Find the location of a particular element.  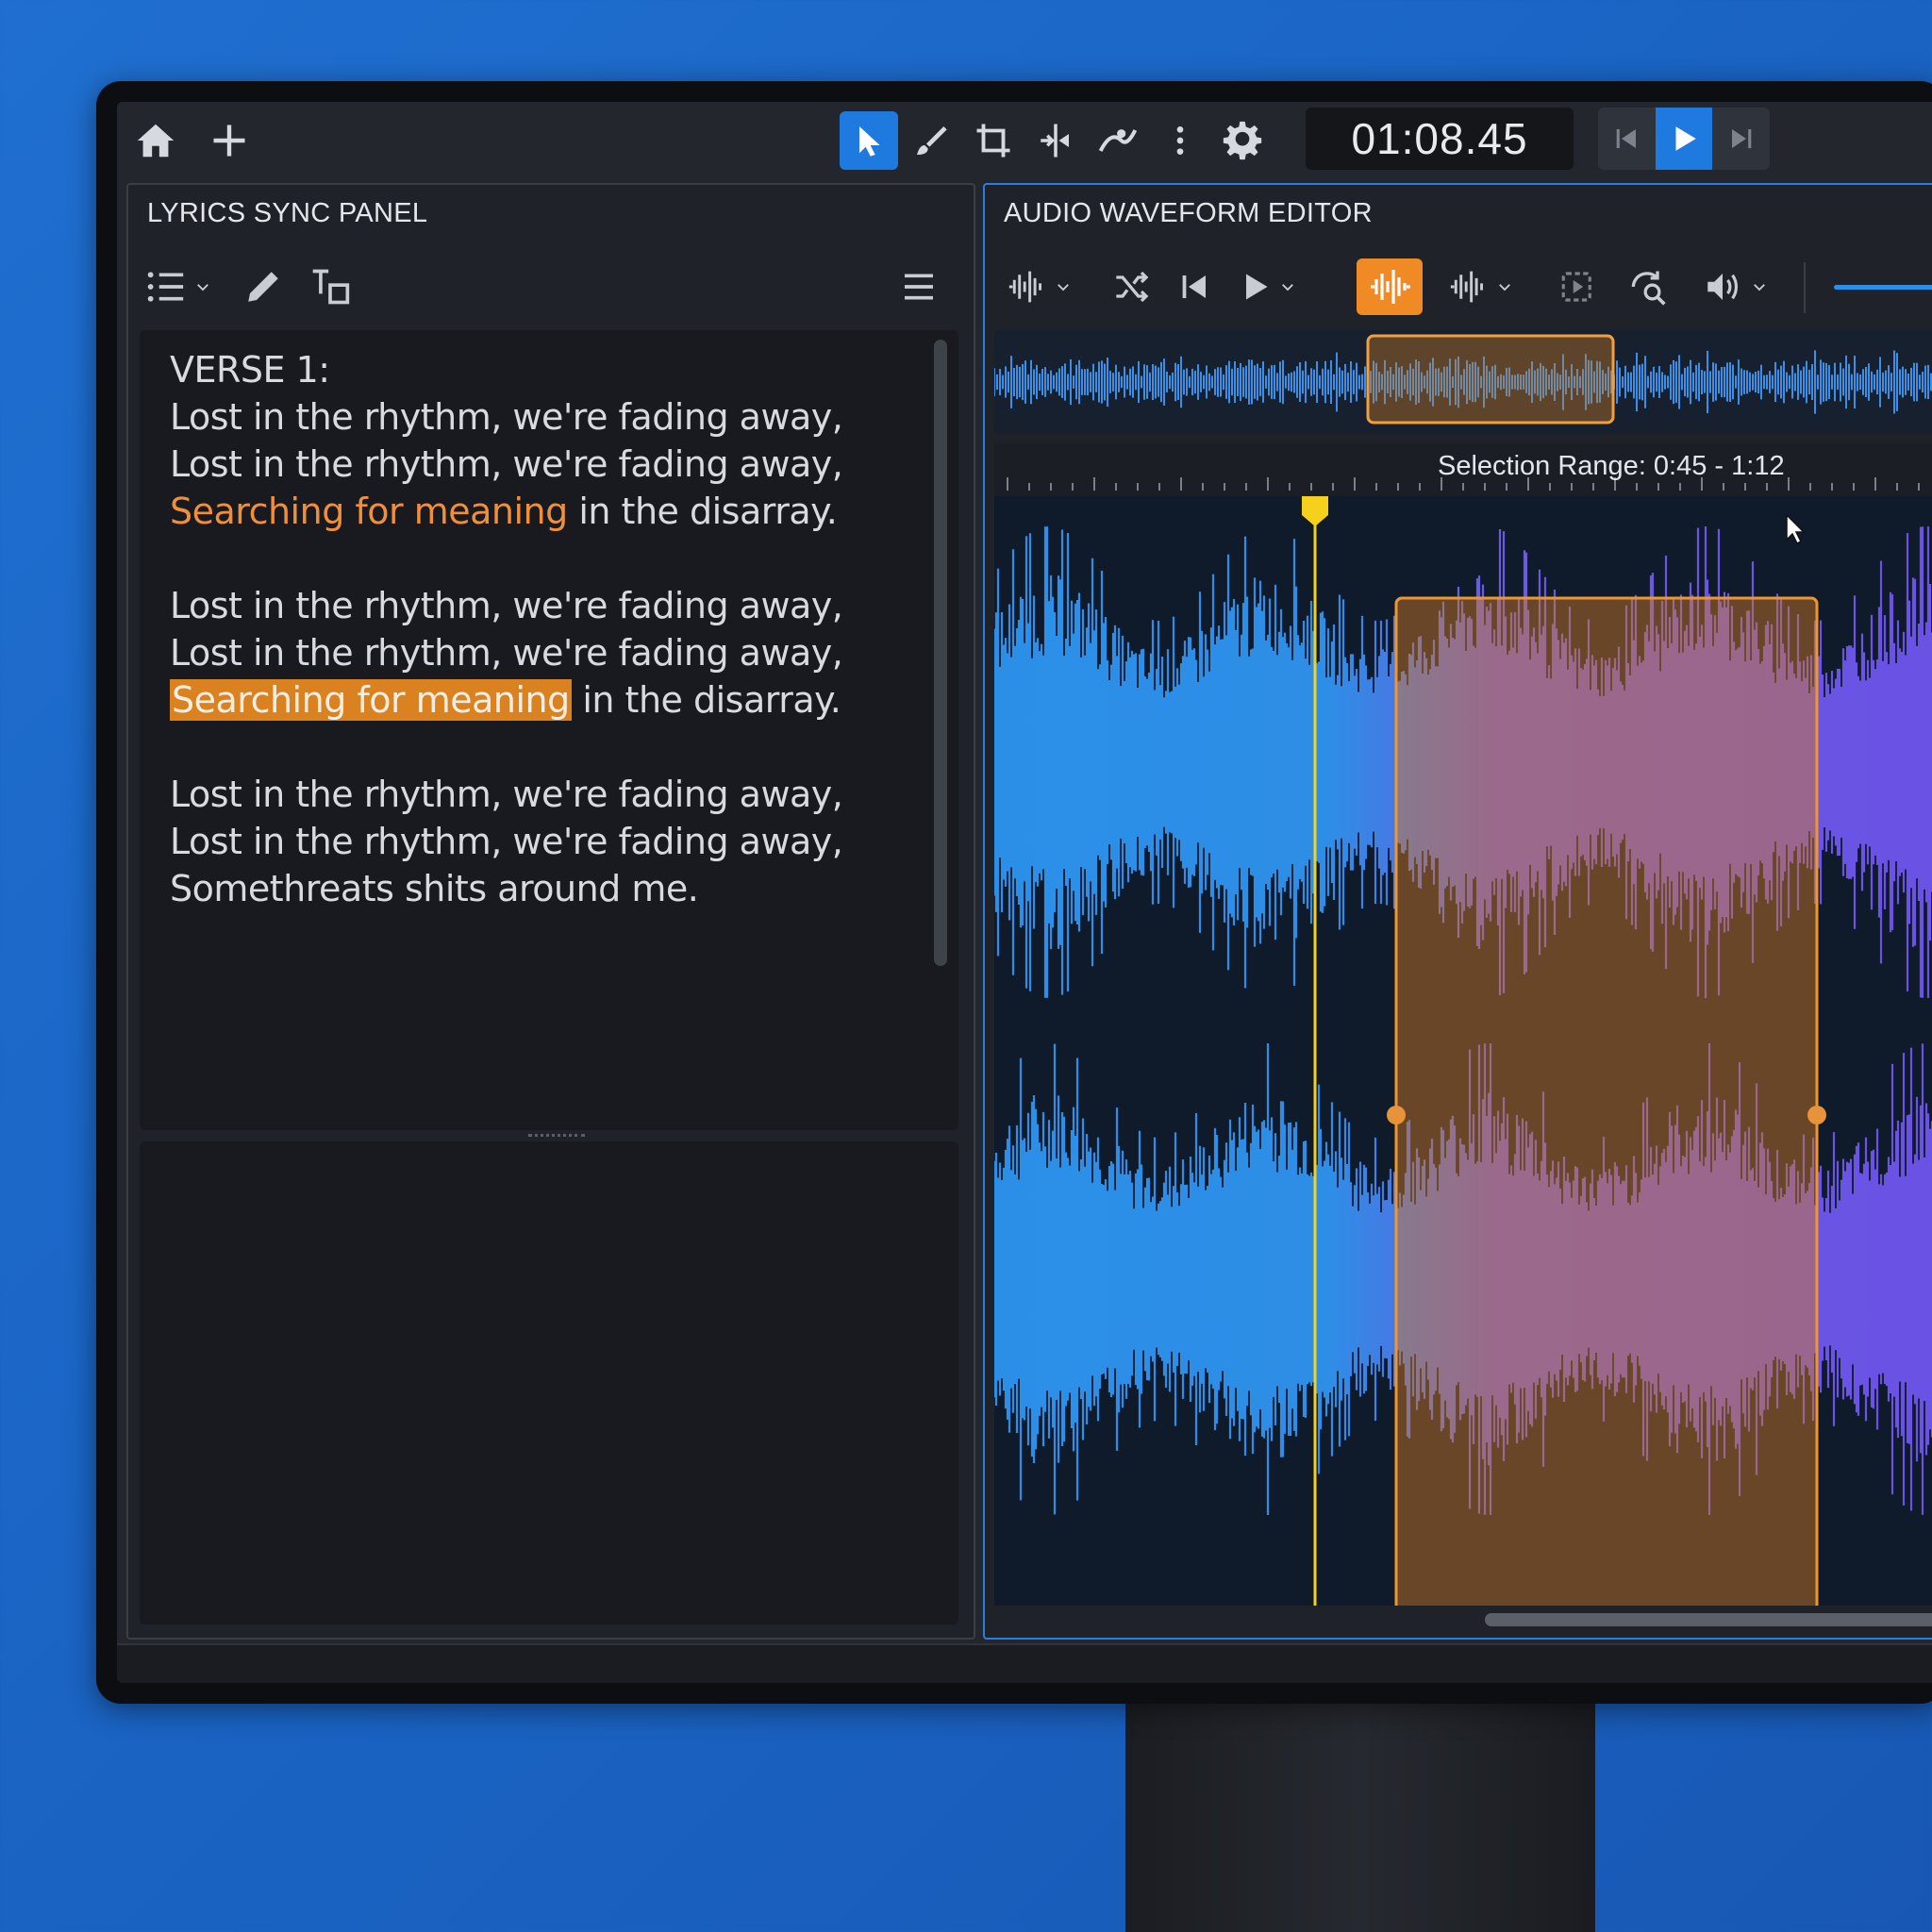

pencil-icon is located at coordinates (263, 287).